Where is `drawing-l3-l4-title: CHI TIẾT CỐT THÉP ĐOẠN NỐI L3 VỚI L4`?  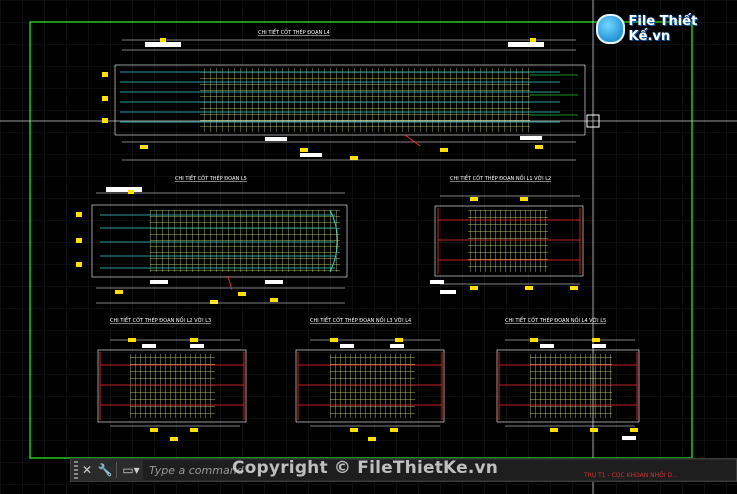
drawing-l3-l4-title: CHI TIẾT CỐT THÉP ĐOẠN NỐI L3 VỚI L4 is located at coordinates (360, 320).